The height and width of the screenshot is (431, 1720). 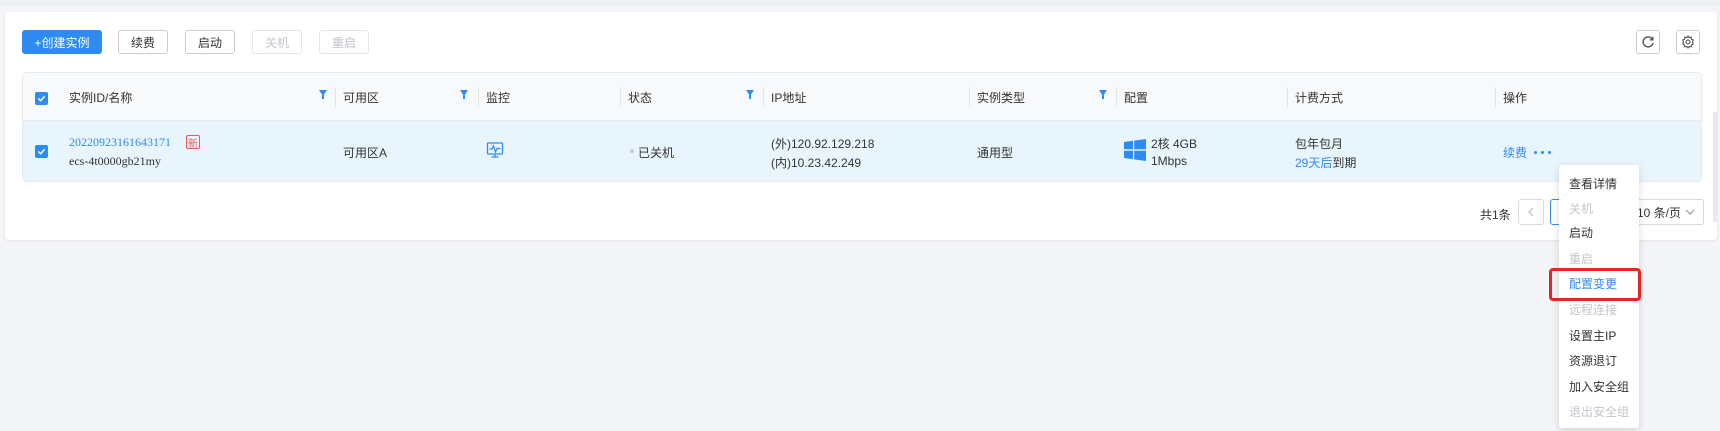 What do you see at coordinates (1658, 212) in the screenshot?
I see `page-size-label: 10 条/页` at bounding box center [1658, 212].